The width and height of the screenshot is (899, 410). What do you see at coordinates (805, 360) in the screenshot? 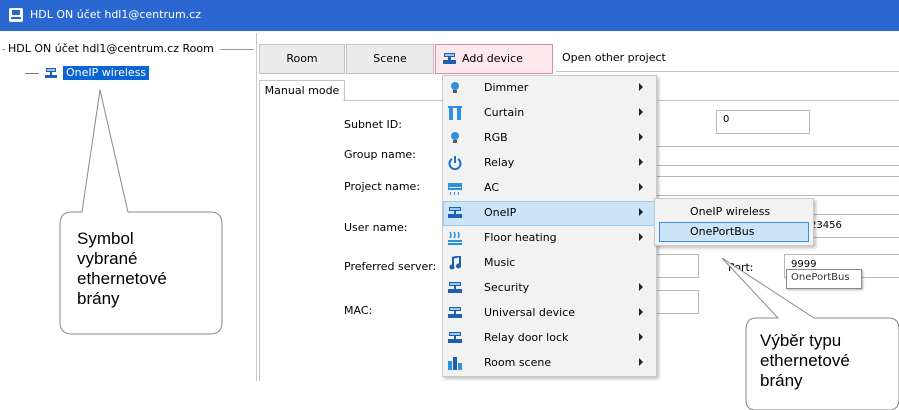
I see `right-callout-text: Výběr typu ethernetové brány` at bounding box center [805, 360].